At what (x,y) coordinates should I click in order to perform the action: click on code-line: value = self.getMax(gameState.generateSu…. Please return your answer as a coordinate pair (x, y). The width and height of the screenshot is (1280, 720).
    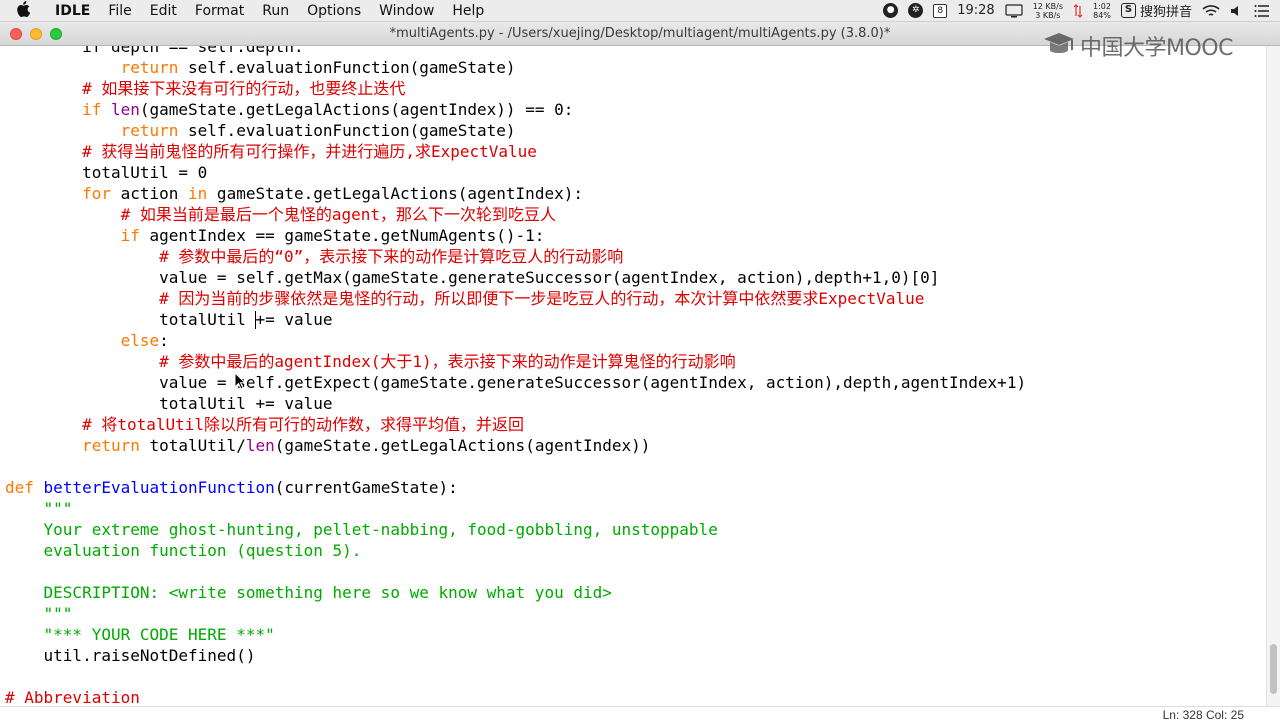
    Looking at the image, I should click on (472, 277).